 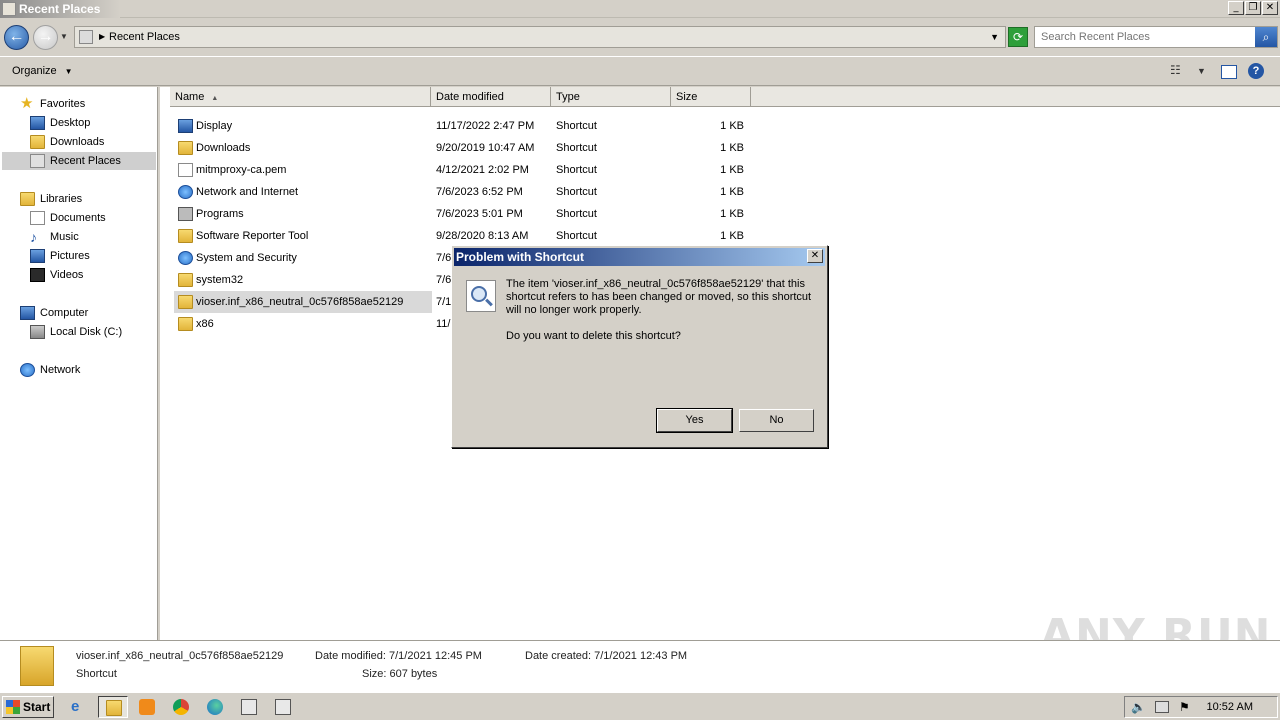 What do you see at coordinates (398, 656) in the screenshot?
I see `details-modified: Date modified: 7/1/2021 12:45 PM` at bounding box center [398, 656].